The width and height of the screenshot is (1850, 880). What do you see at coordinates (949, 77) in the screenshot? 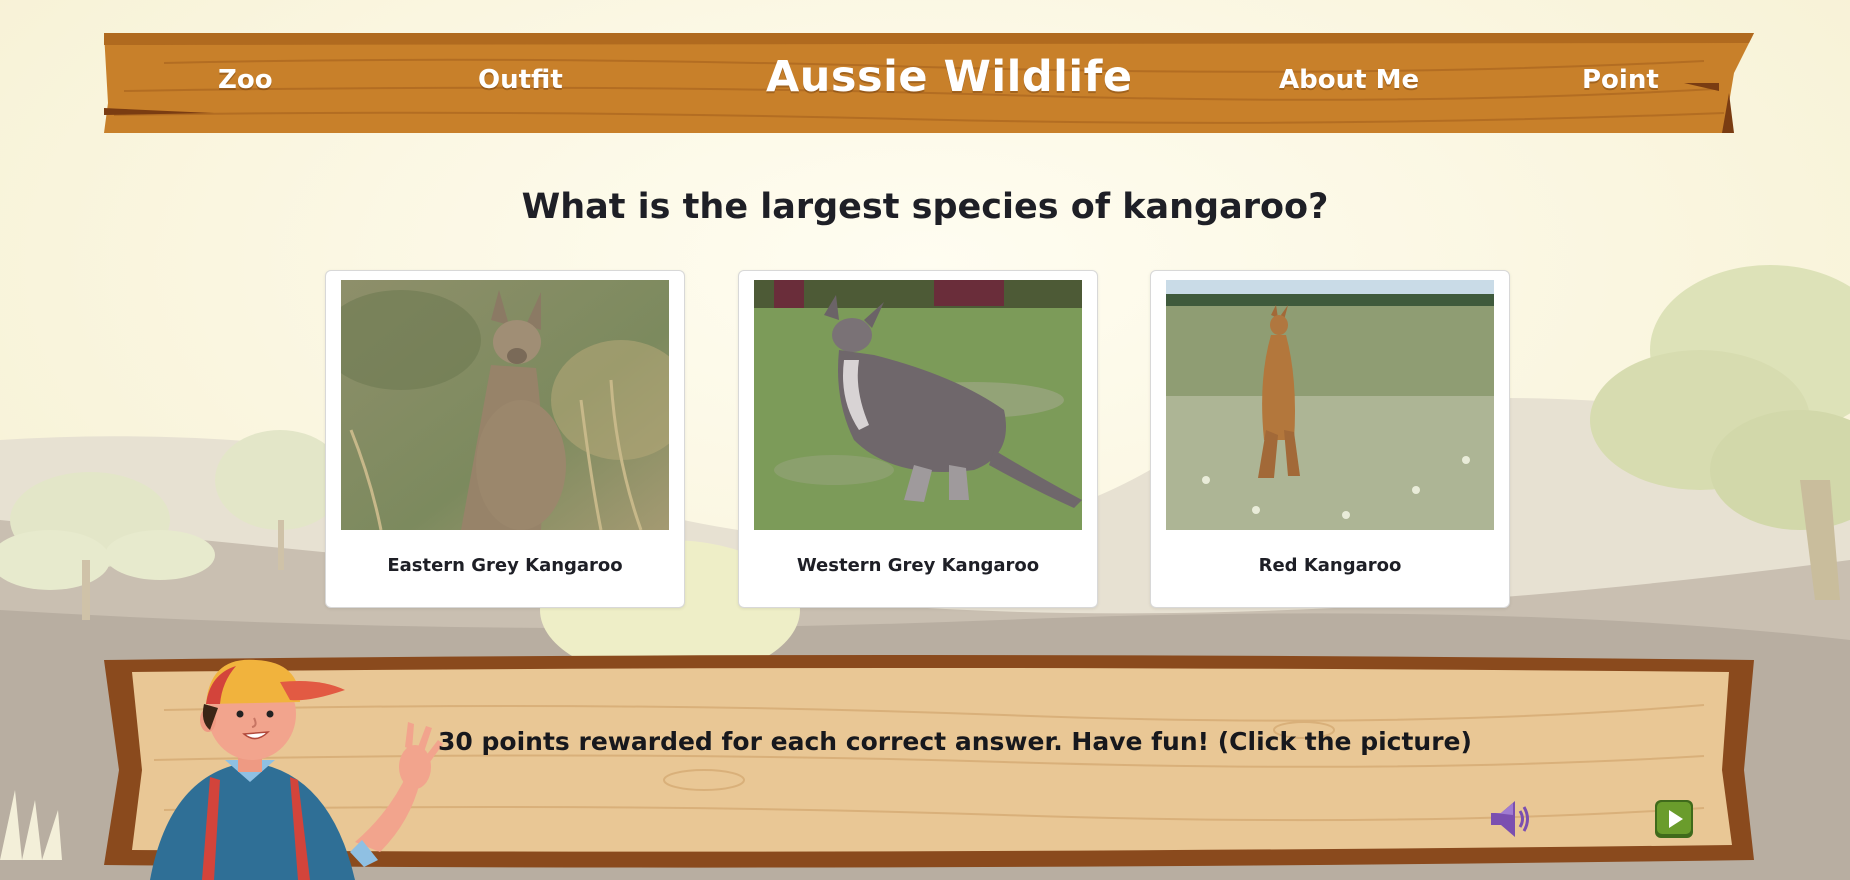
I see `site-title: Aussie Wildlife` at bounding box center [949, 77].